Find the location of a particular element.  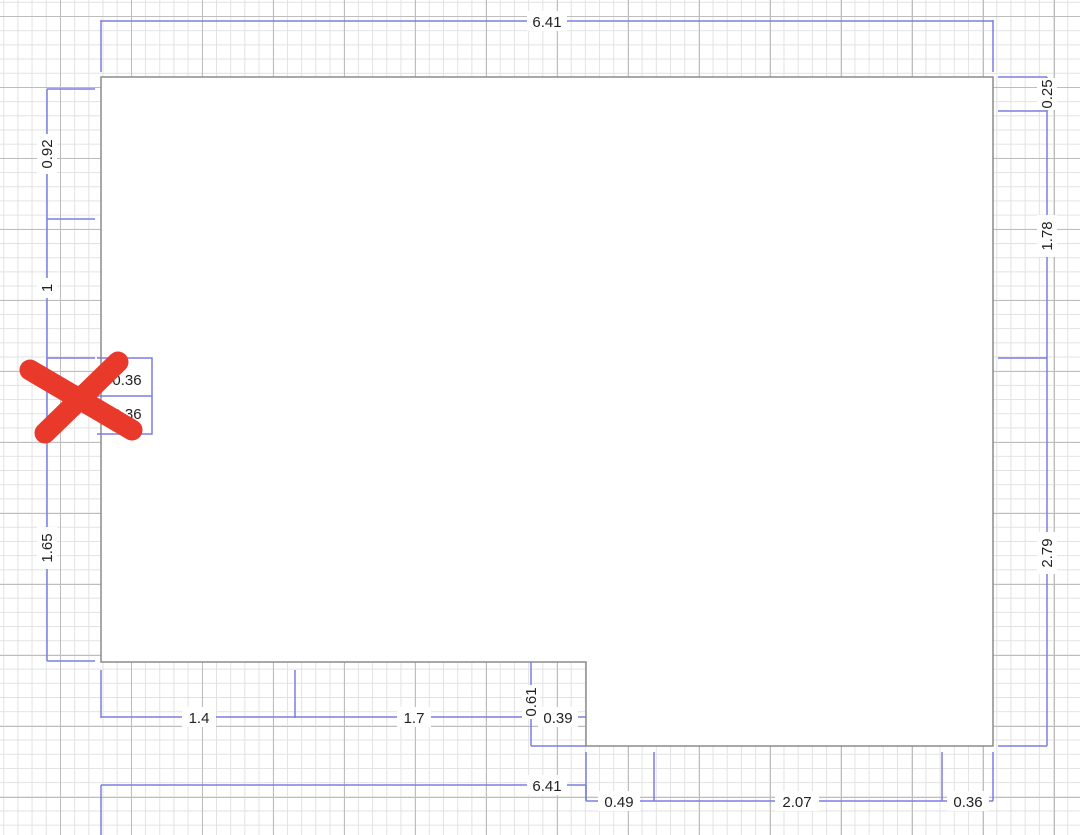

dim-bottom-left-b: 1.7 is located at coordinates (414, 717).